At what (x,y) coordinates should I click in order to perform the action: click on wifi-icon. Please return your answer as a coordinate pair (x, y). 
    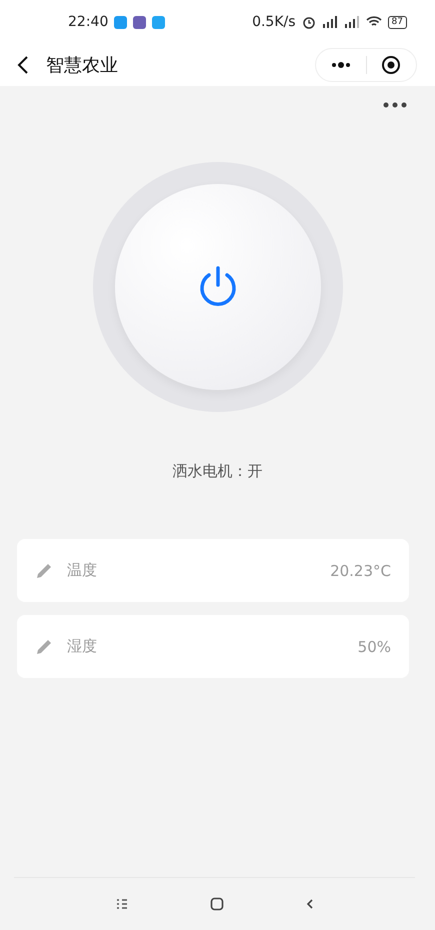
    Looking at the image, I should click on (374, 22).